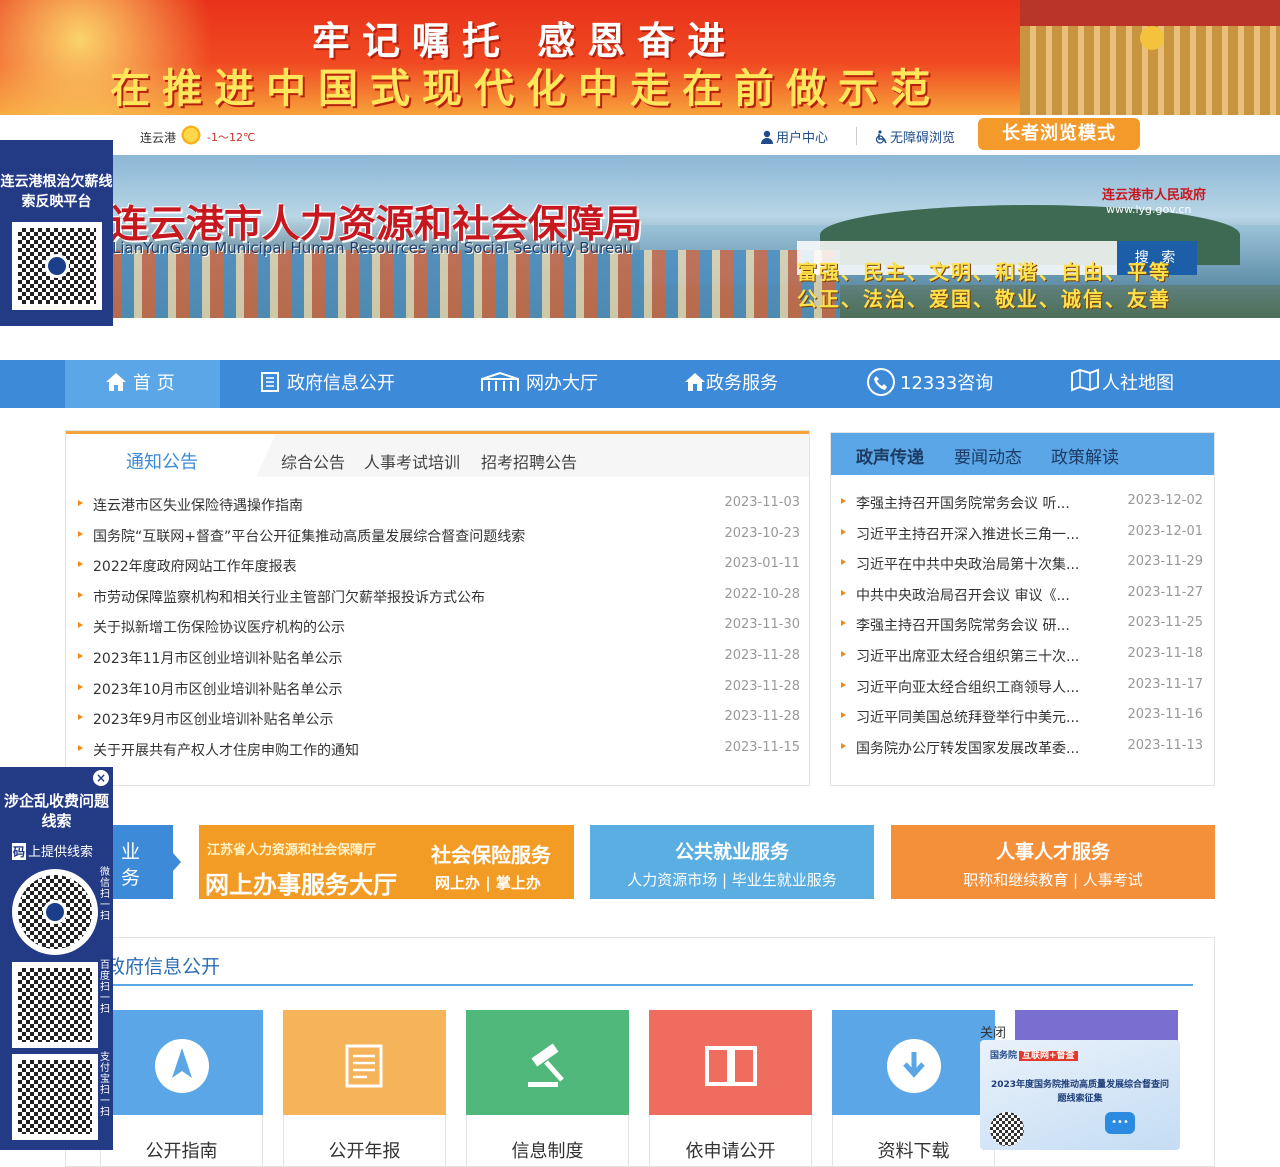 This screenshot has width=1280, height=1167. I want to click on code-text: 上提供线索, so click(61, 852).